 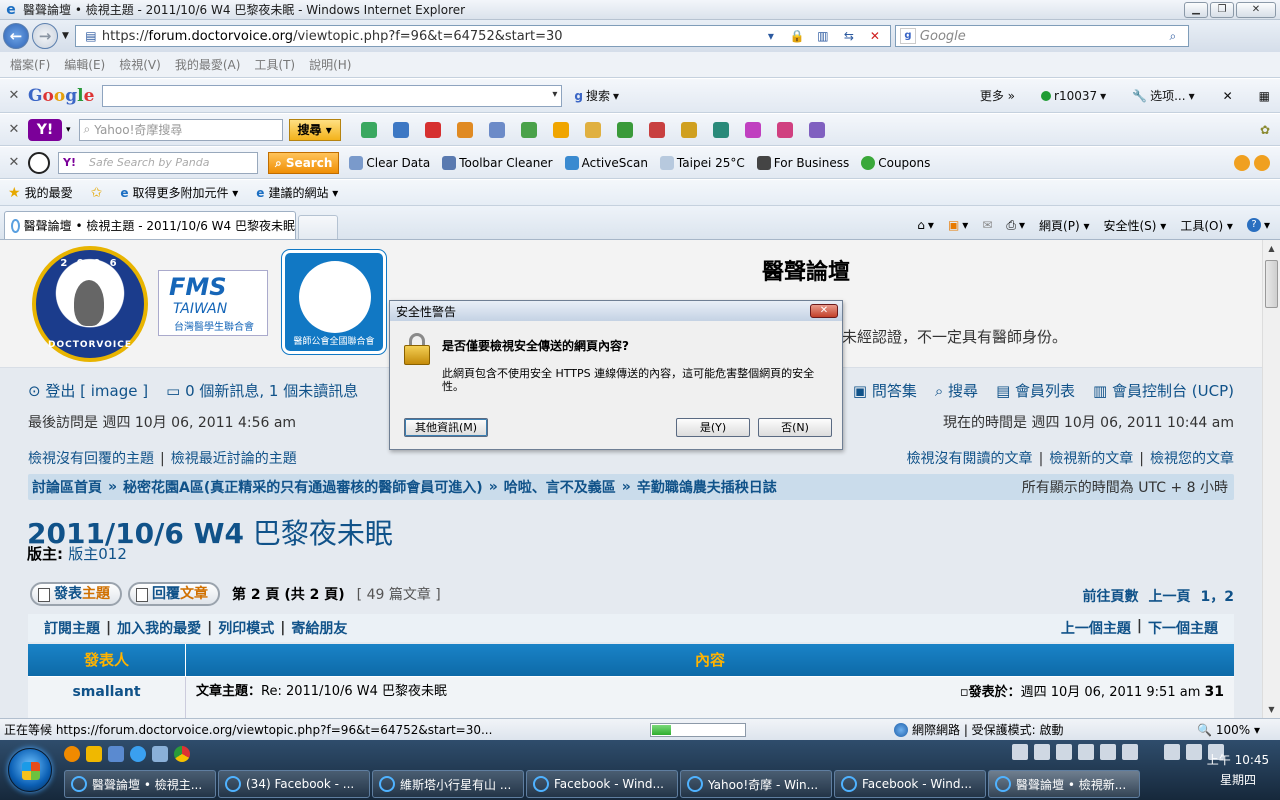 What do you see at coordinates (1196, 9) in the screenshot?
I see `minimize-button: ▁` at bounding box center [1196, 9].